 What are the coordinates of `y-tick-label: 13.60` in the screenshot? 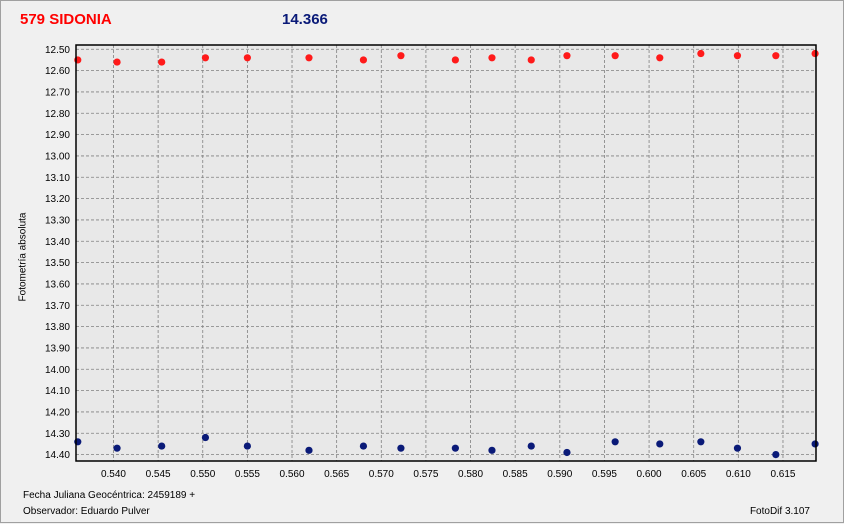 It's located at (57, 284).